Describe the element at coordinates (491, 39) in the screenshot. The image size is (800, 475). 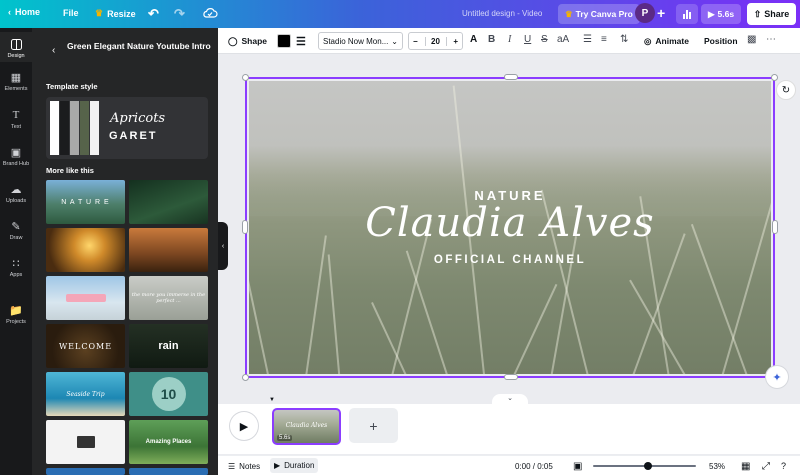
I see `bold-icon: B` at that location.